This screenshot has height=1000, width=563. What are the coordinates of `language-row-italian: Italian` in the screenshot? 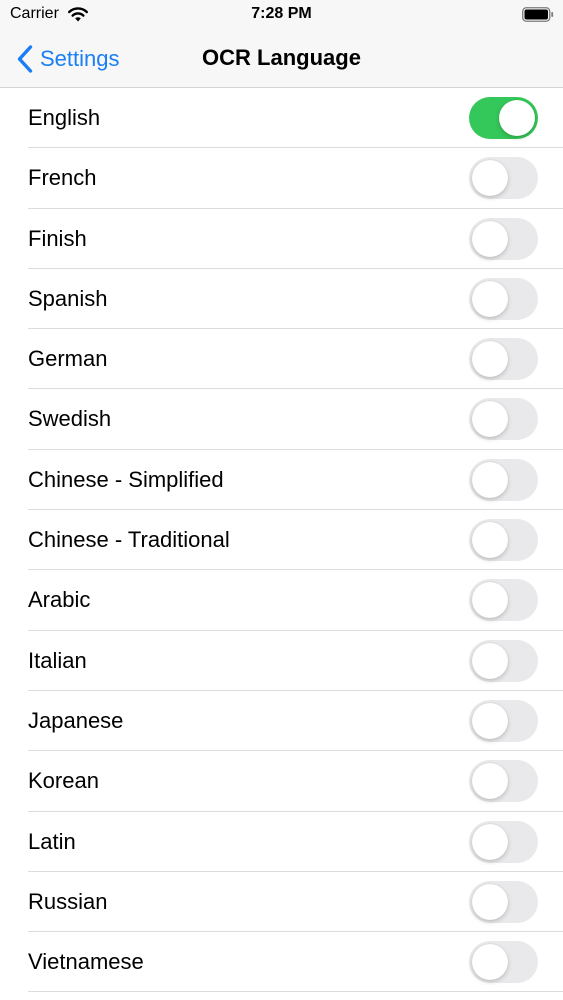 It's located at (281, 661).